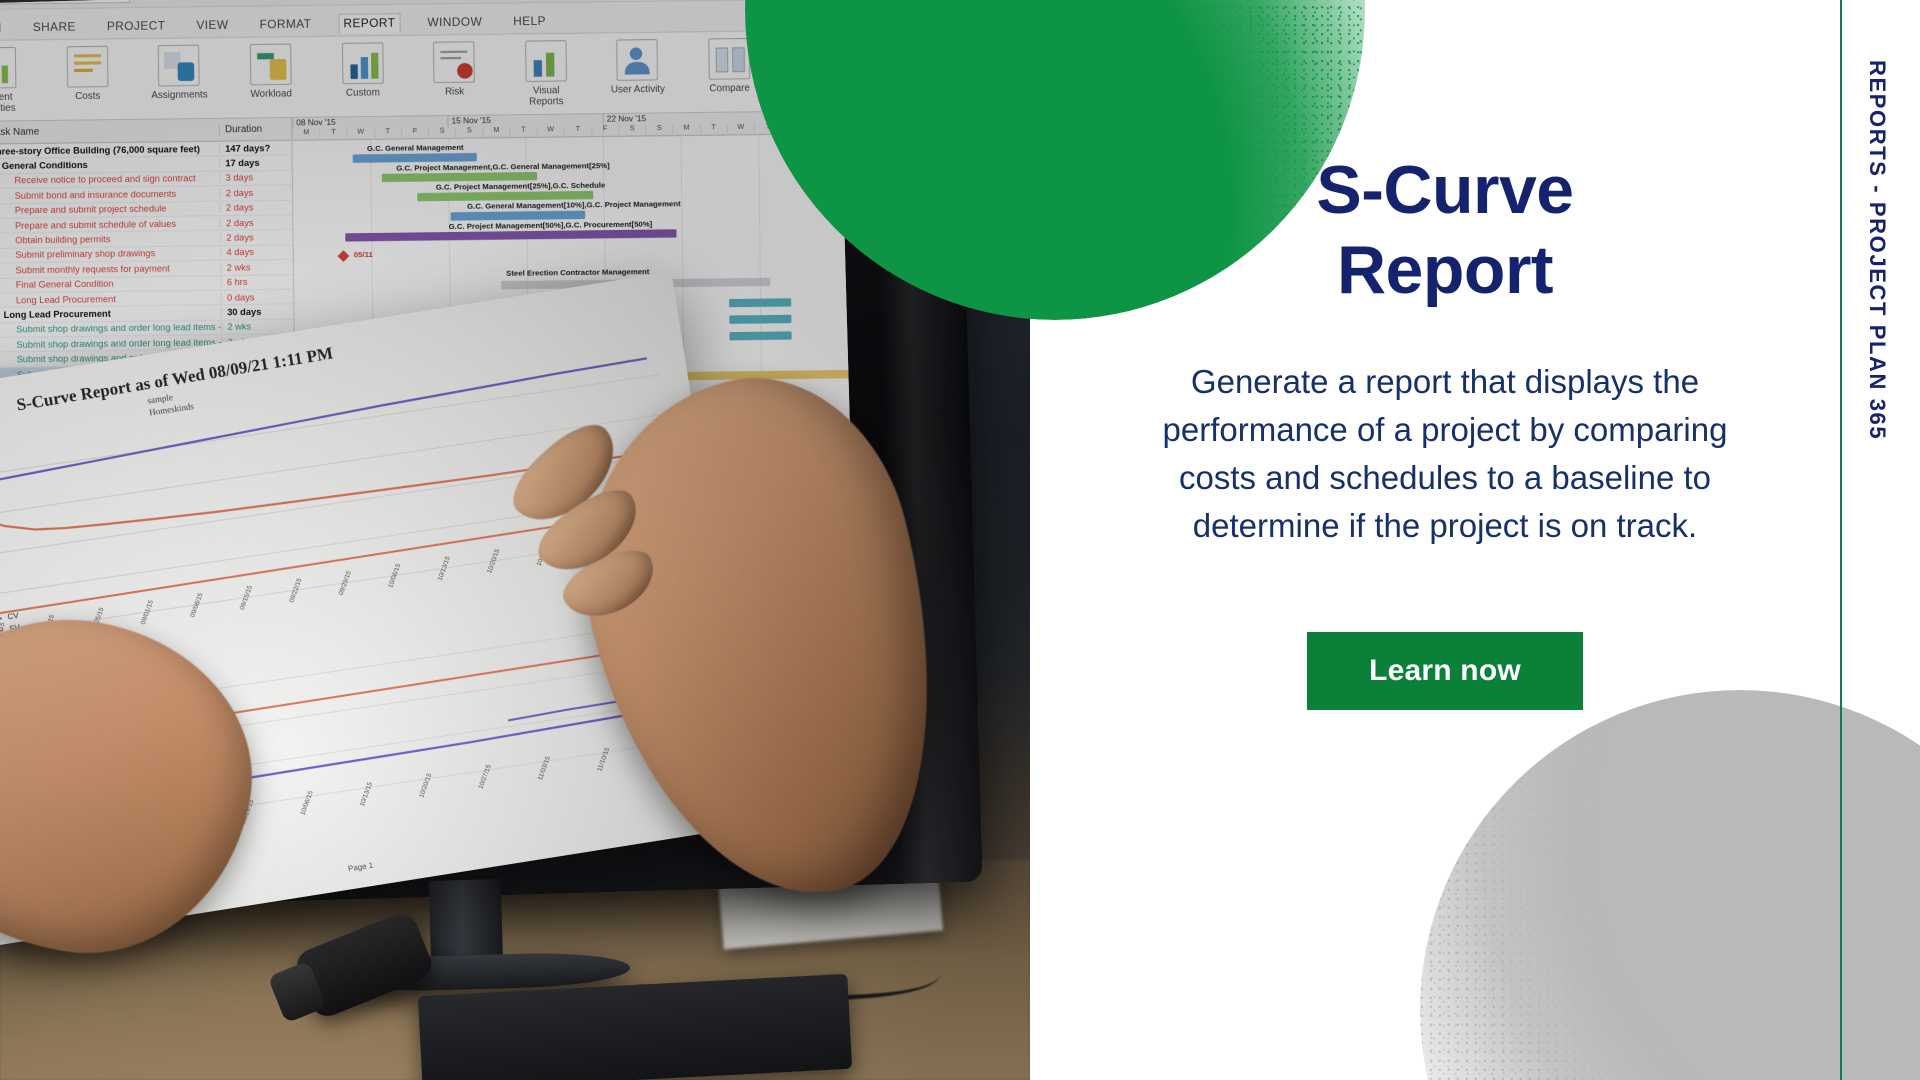  What do you see at coordinates (55, 27) in the screenshot?
I see `ribbon-tab-share: SHARE` at bounding box center [55, 27].